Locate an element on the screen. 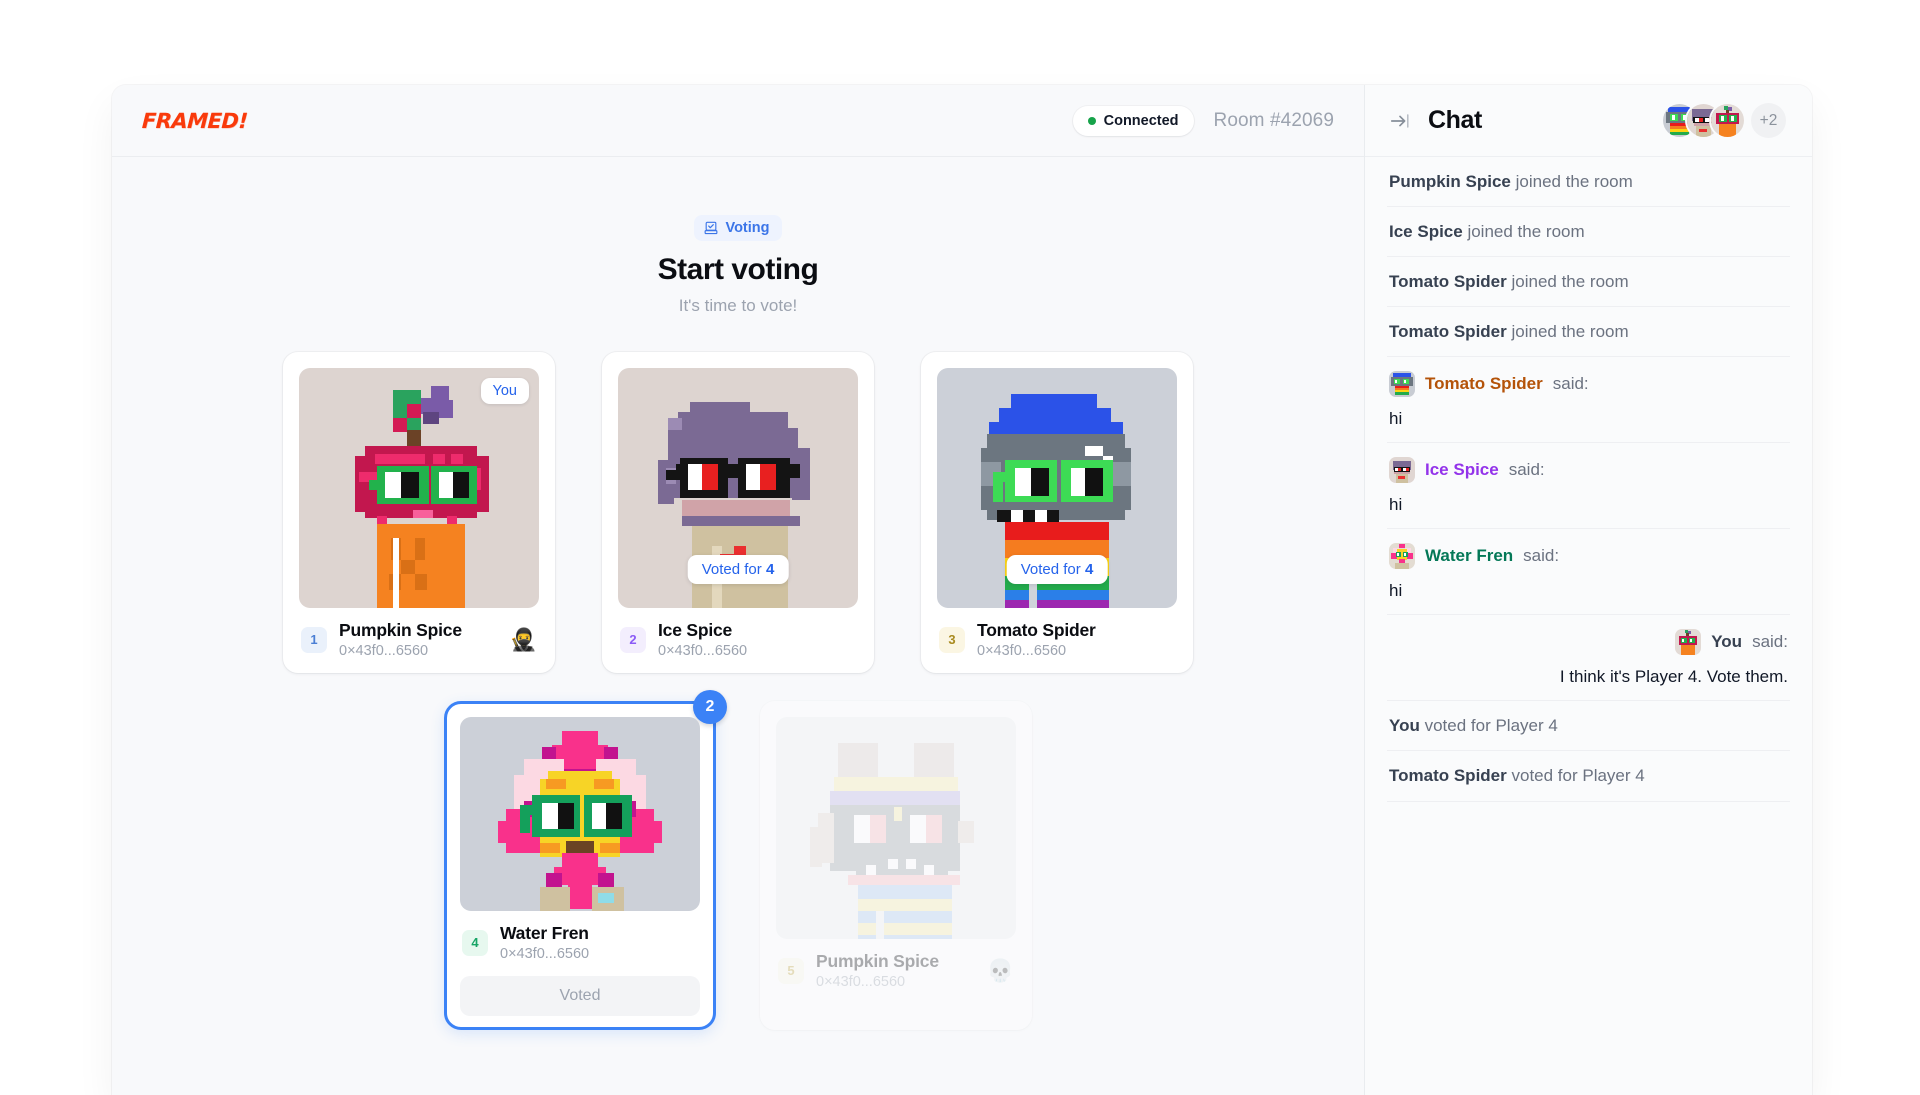 The height and width of the screenshot is (1095, 1920). player-meta-4: 4 Water Fren 0×43f0...6560 is located at coordinates (580, 942).